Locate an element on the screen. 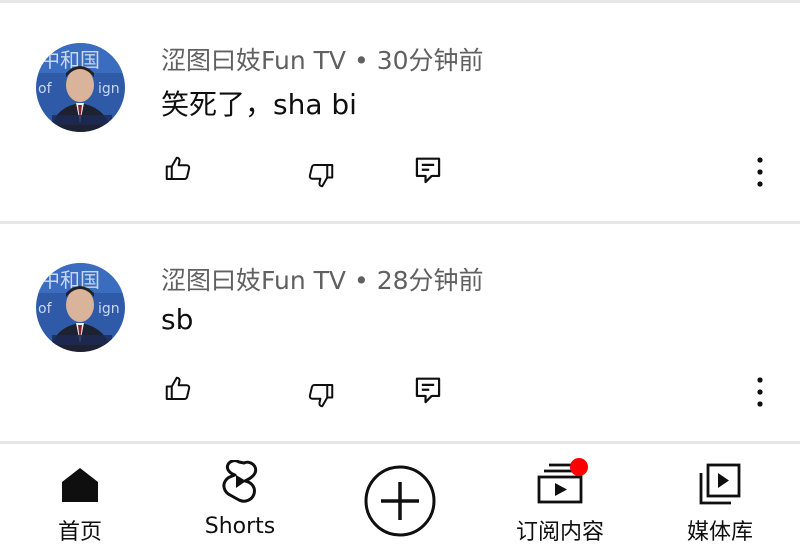 The image size is (800, 551). nav-shorts: Shorts is located at coordinates (240, 497).